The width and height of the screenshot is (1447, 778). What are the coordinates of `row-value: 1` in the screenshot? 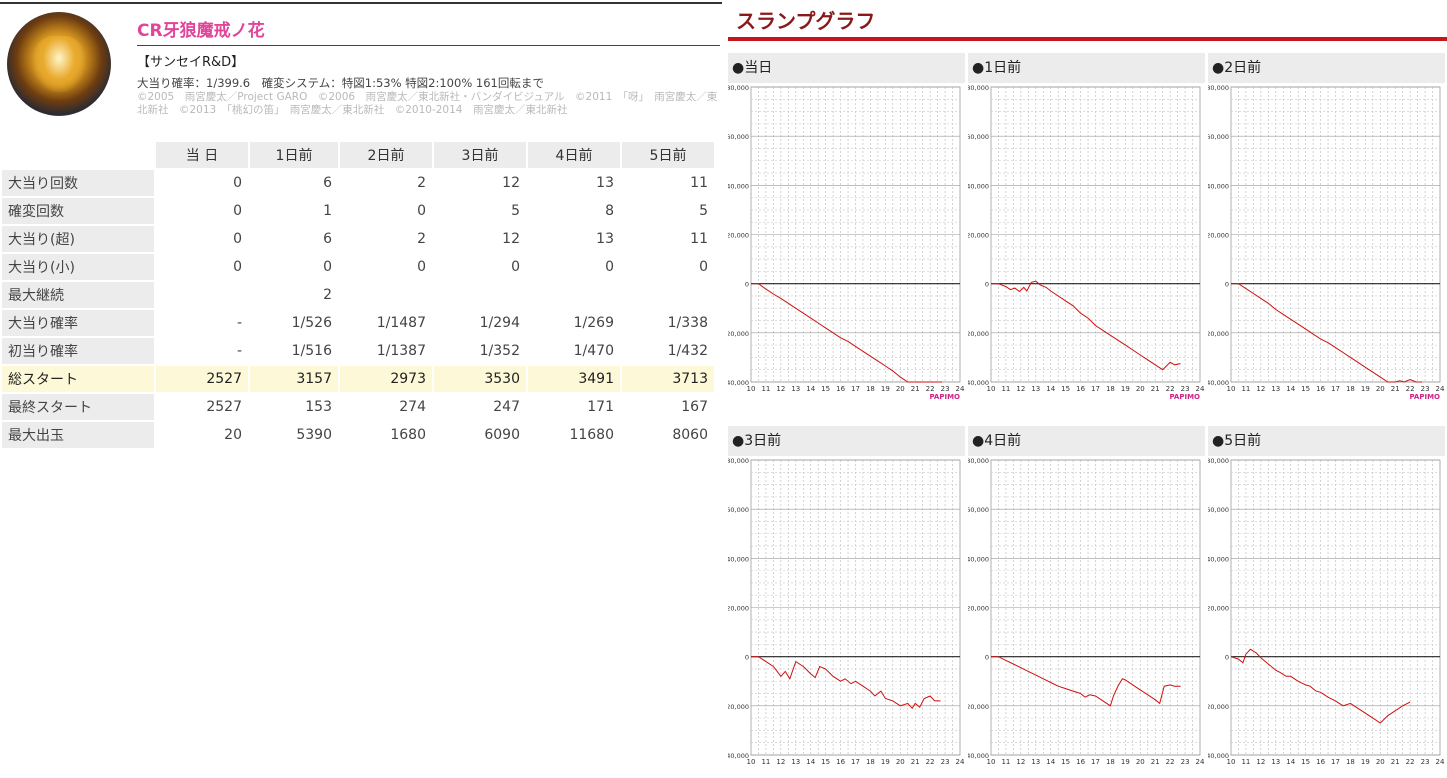 It's located at (294, 211).